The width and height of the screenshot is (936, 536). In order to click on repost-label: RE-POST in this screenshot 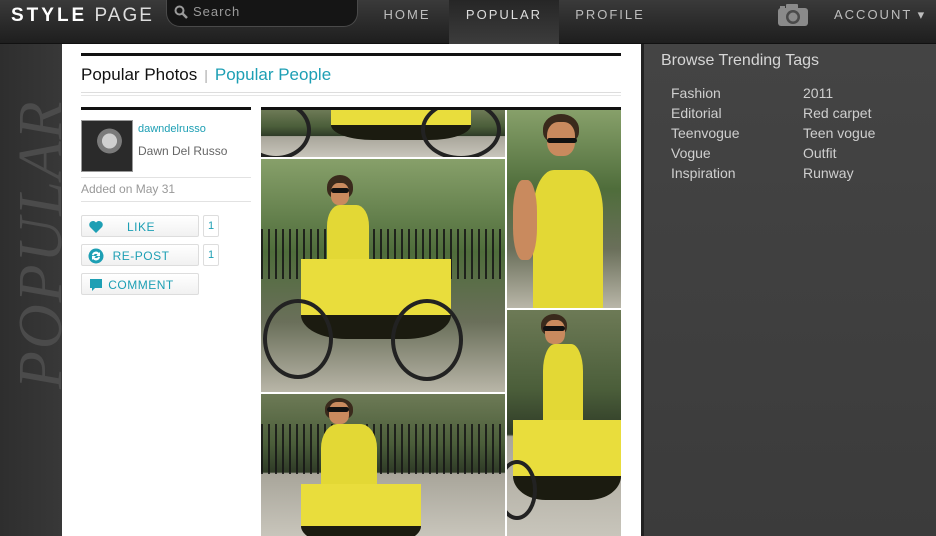, I will do `click(141, 256)`.